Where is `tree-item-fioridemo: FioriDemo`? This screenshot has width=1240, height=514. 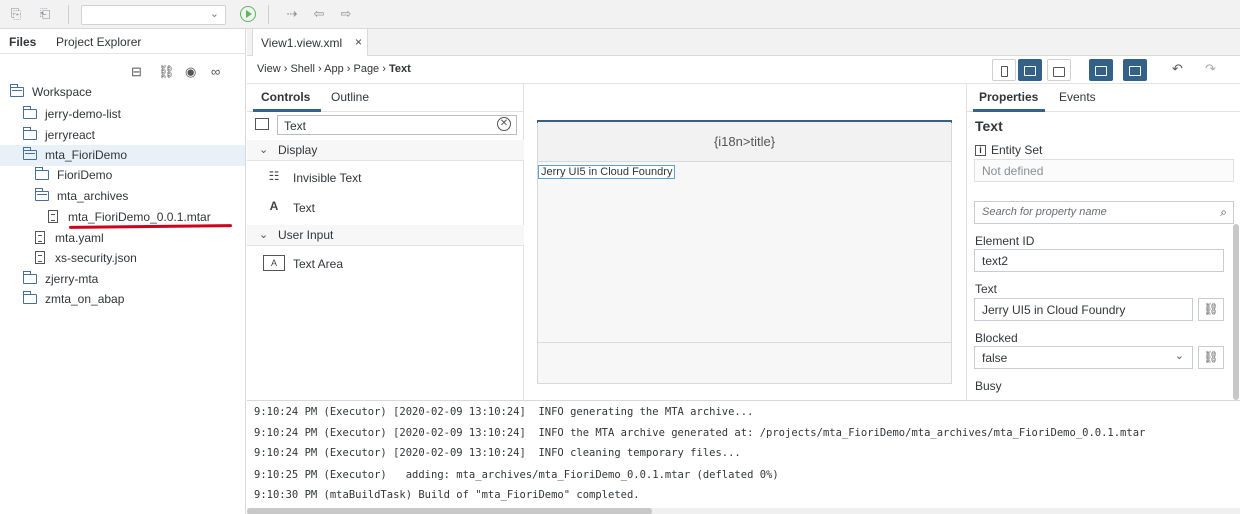
tree-item-fioridemo: FioriDemo is located at coordinates (73, 175).